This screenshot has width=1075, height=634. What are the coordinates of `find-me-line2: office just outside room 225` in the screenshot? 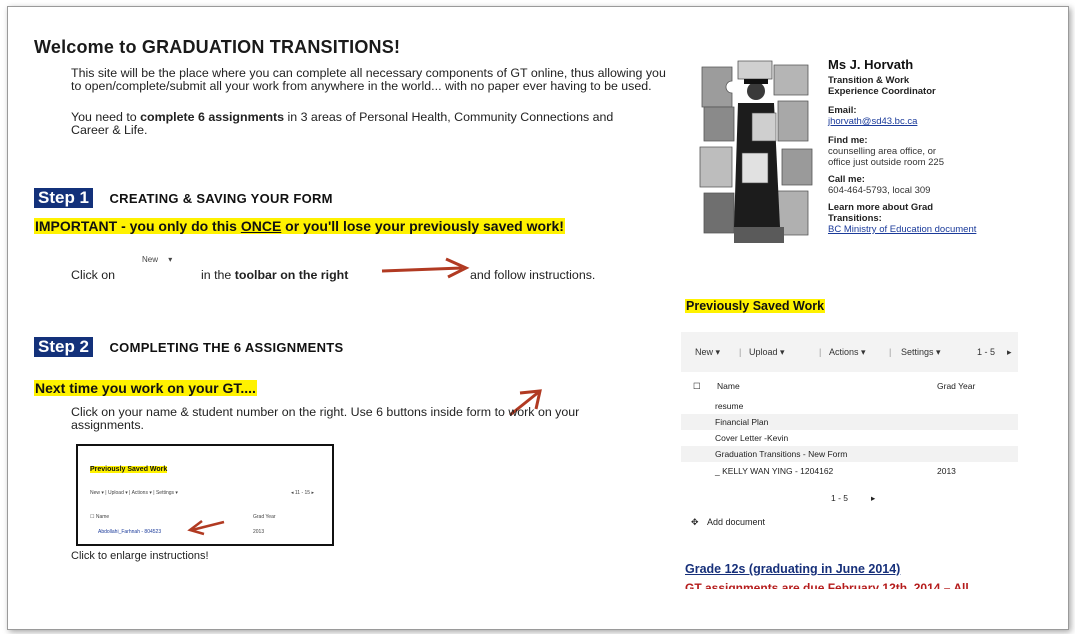 It's located at (886, 162).